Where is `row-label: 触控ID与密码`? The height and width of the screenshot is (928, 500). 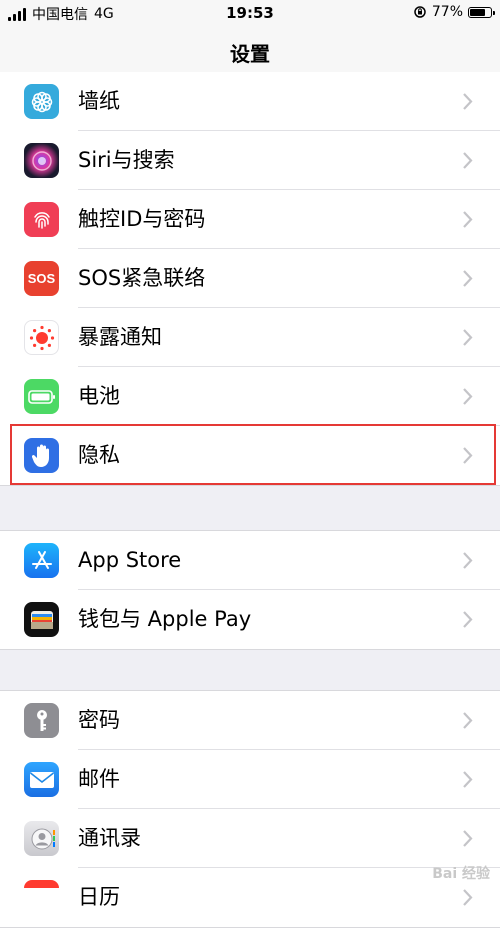 row-label: 触控ID与密码 is located at coordinates (142, 219).